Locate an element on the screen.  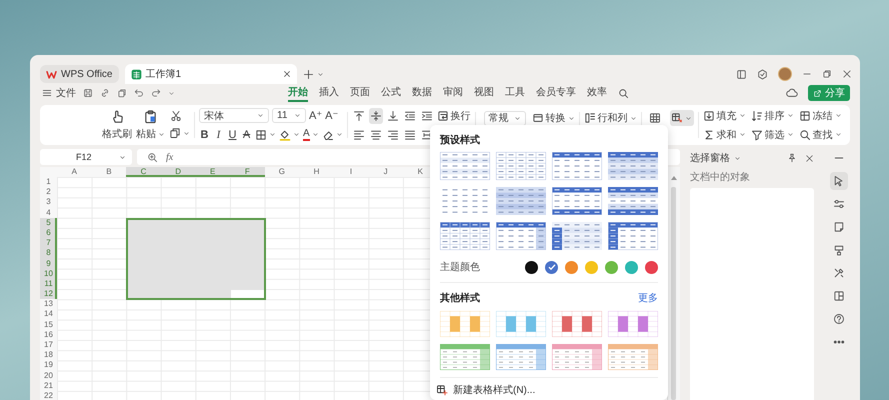
column-header: B is located at coordinates (109, 172).